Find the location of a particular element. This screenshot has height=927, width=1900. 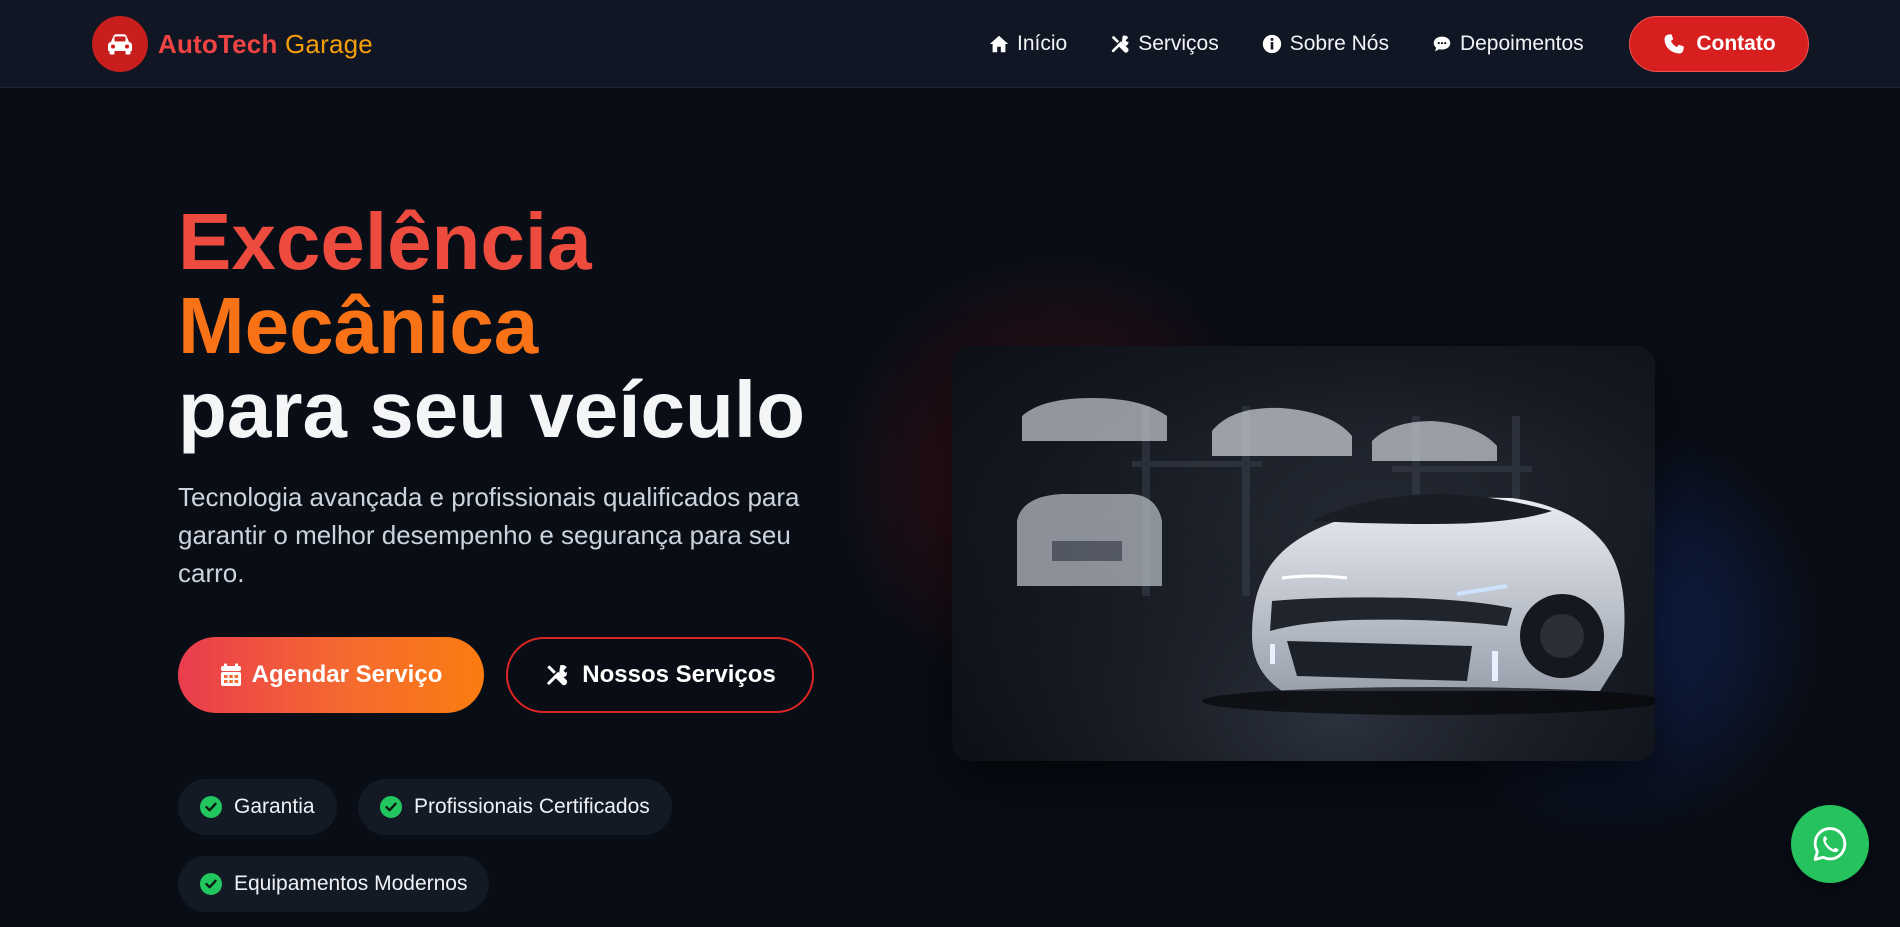

feature-badge-profissionais: Profissionais Certificados is located at coordinates (515, 807).